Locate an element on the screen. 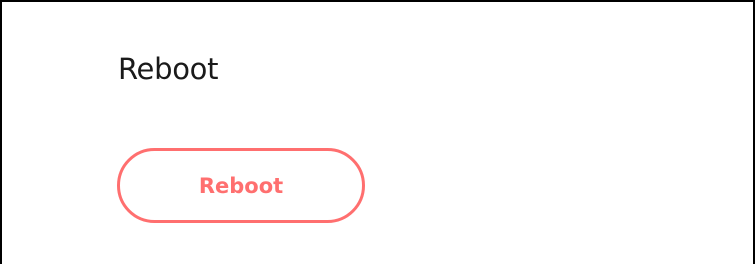 The height and width of the screenshot is (264, 755). section-title: Reboot is located at coordinates (168, 69).